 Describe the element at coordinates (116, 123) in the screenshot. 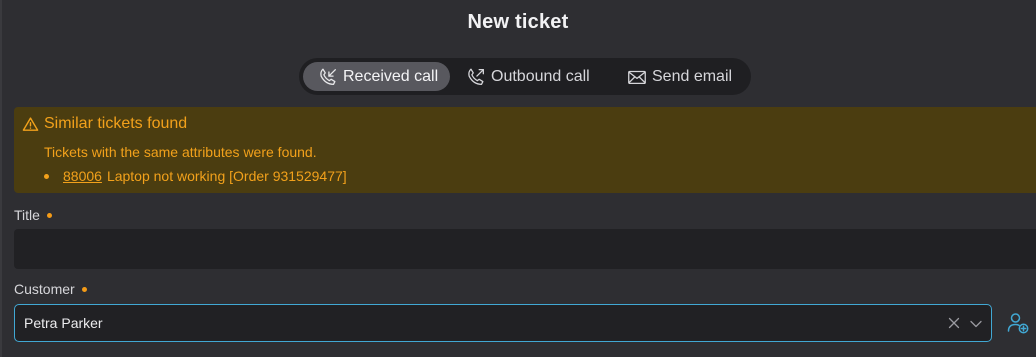

I see `alert-heading: Similar tickets found` at that location.